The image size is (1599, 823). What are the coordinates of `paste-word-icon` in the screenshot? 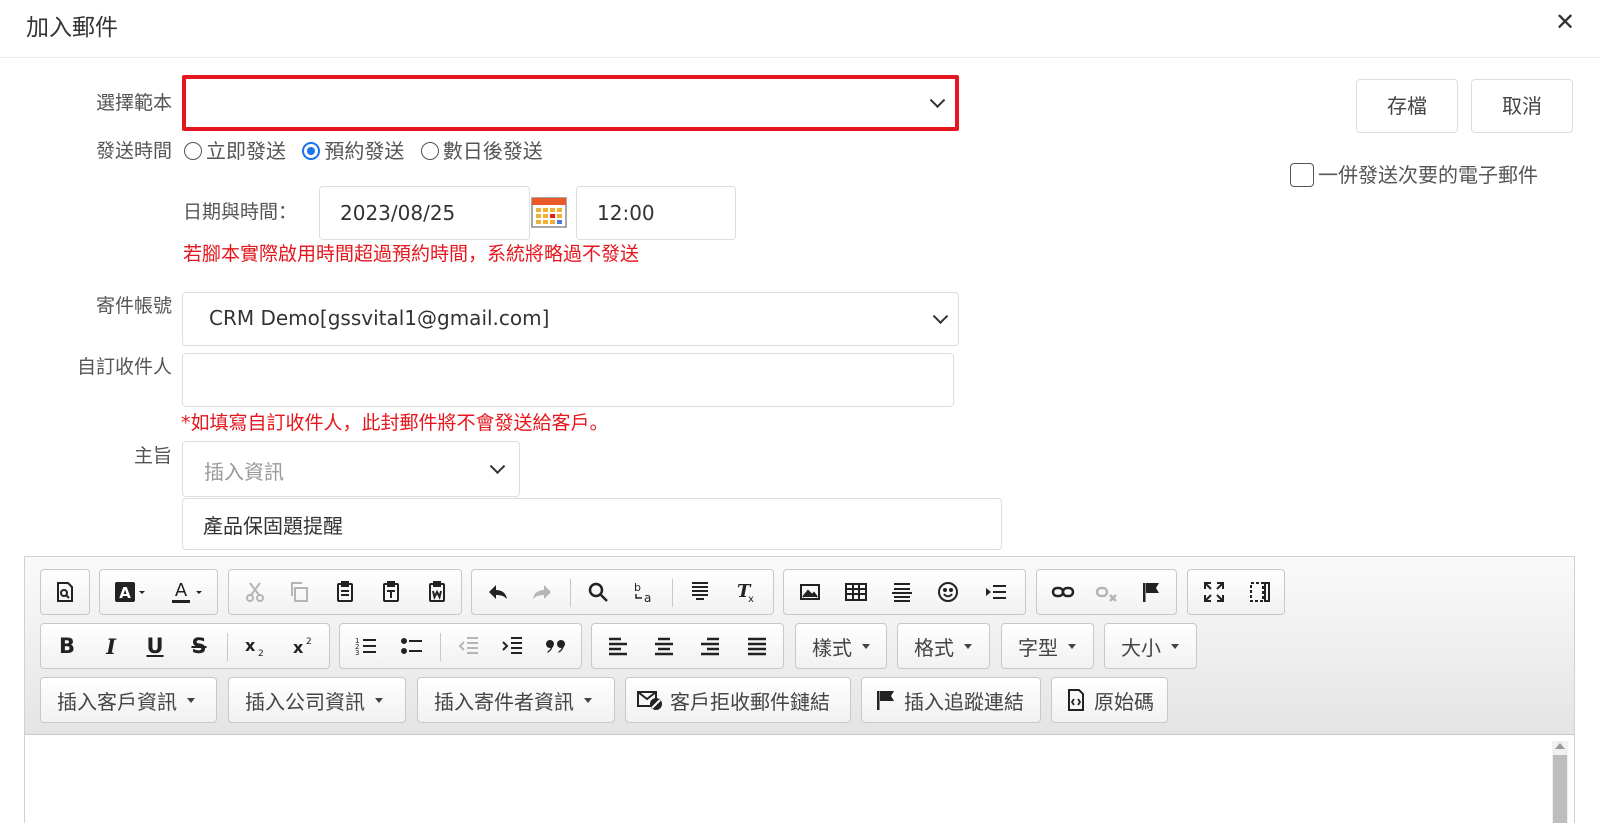 It's located at (437, 592).